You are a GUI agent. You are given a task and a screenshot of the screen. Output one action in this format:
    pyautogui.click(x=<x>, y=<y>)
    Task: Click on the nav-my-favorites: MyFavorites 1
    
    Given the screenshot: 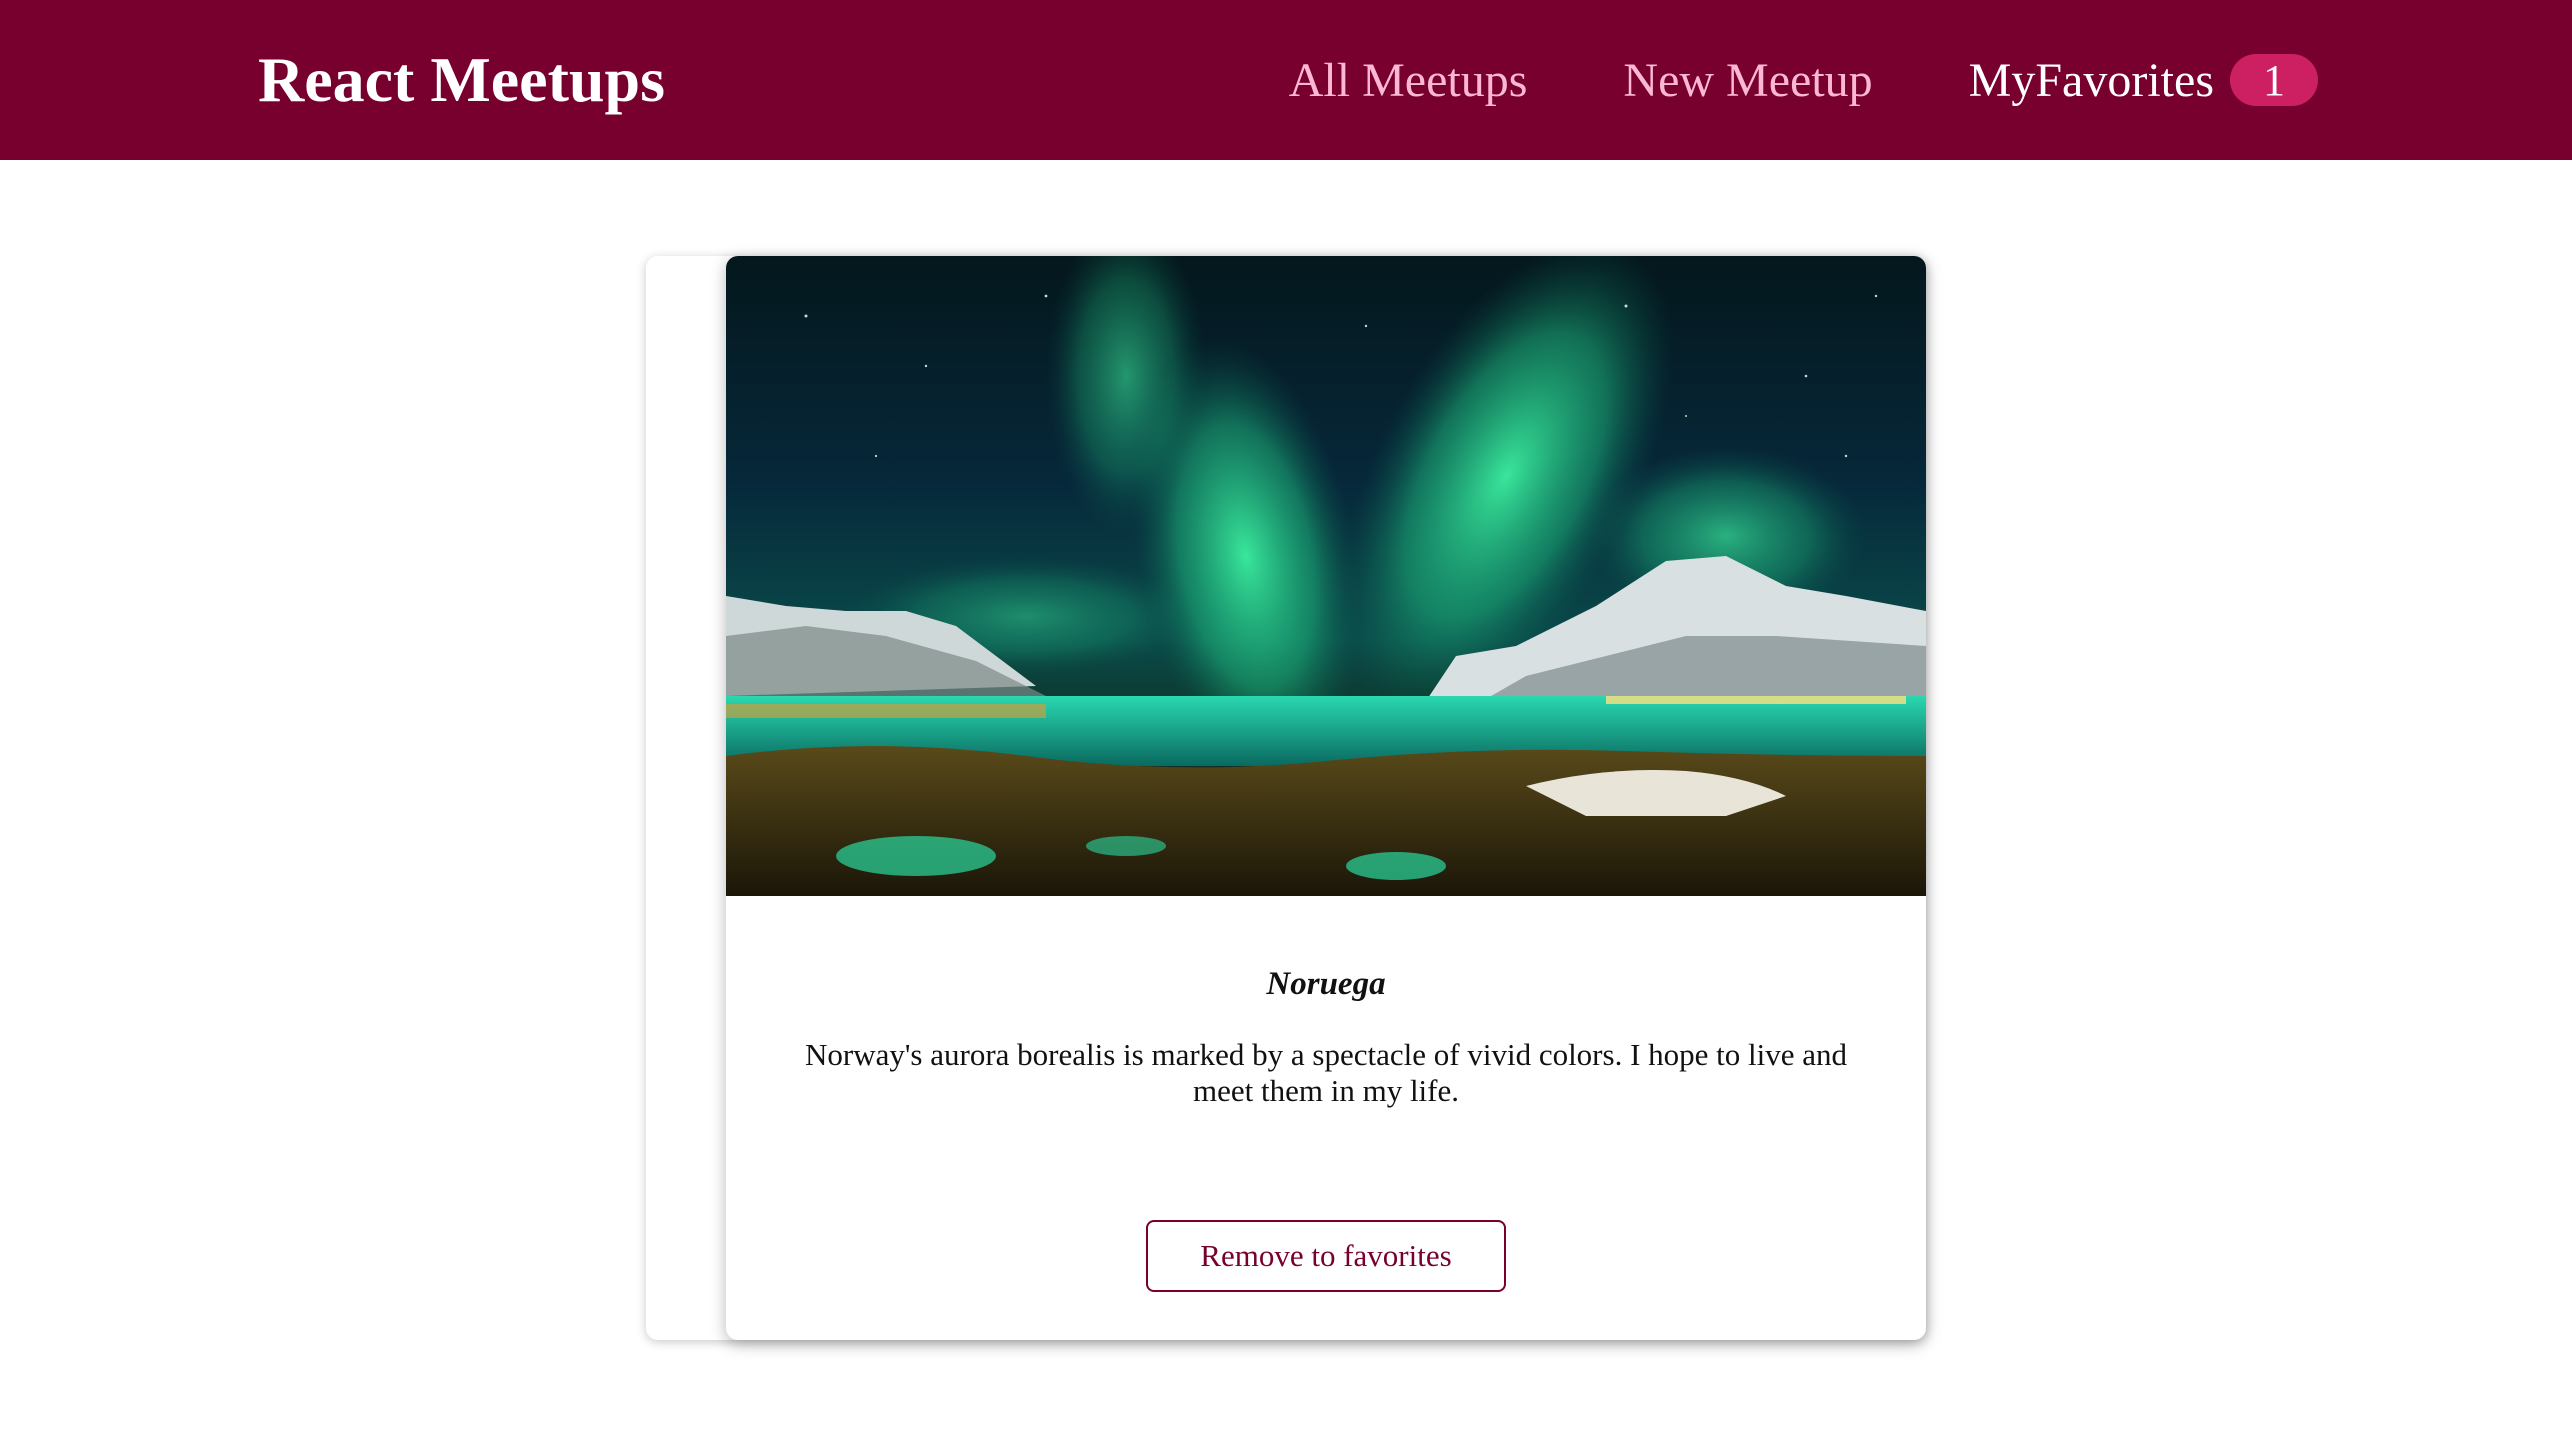 What is the action you would take?
    pyautogui.click(x=2143, y=80)
    